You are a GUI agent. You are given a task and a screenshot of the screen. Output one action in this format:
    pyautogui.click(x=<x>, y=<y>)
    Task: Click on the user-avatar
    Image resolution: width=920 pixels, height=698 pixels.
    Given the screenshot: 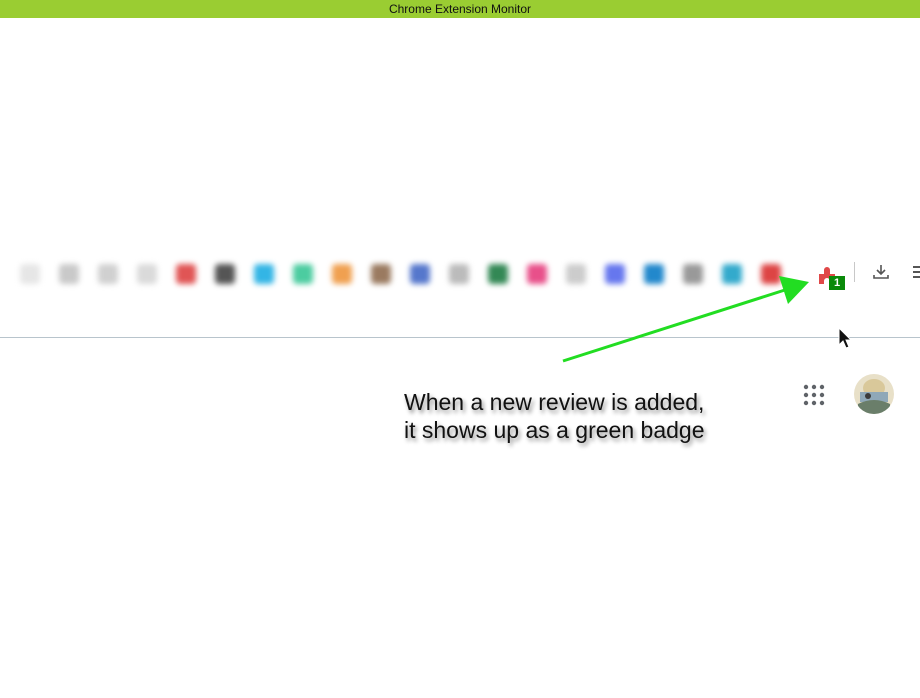 What is the action you would take?
    pyautogui.click(x=874, y=394)
    